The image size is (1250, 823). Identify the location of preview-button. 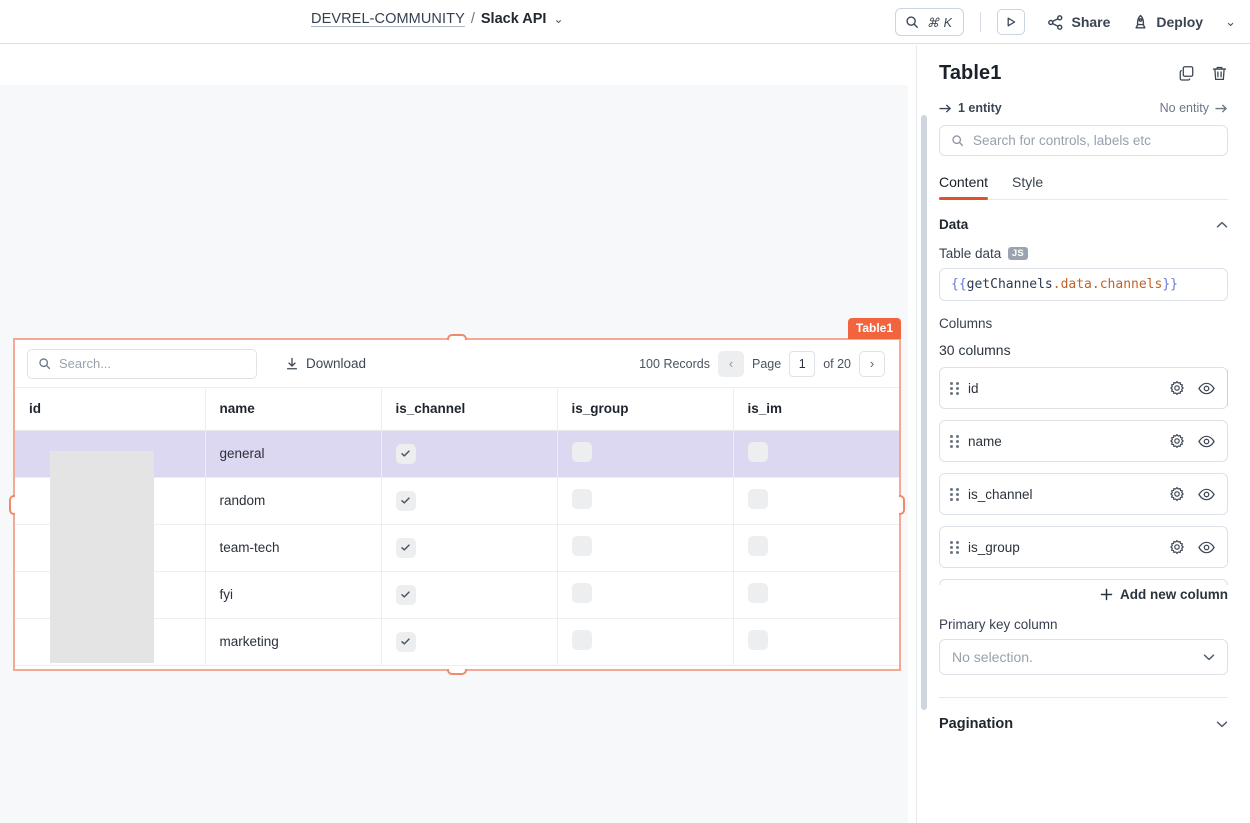
(1011, 22).